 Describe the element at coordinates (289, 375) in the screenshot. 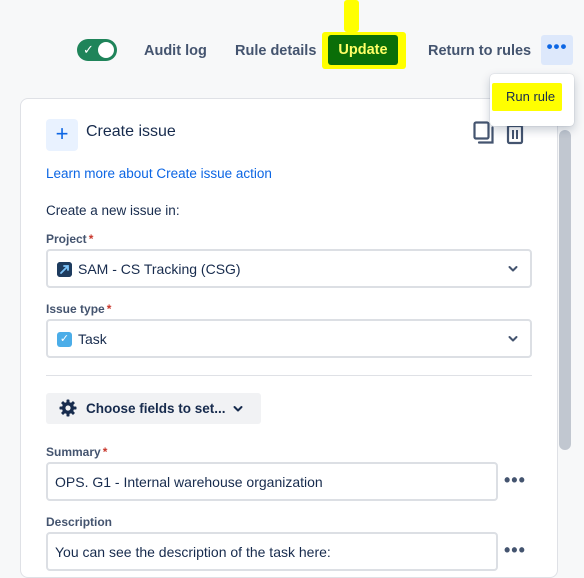

I see `section-divider` at that location.